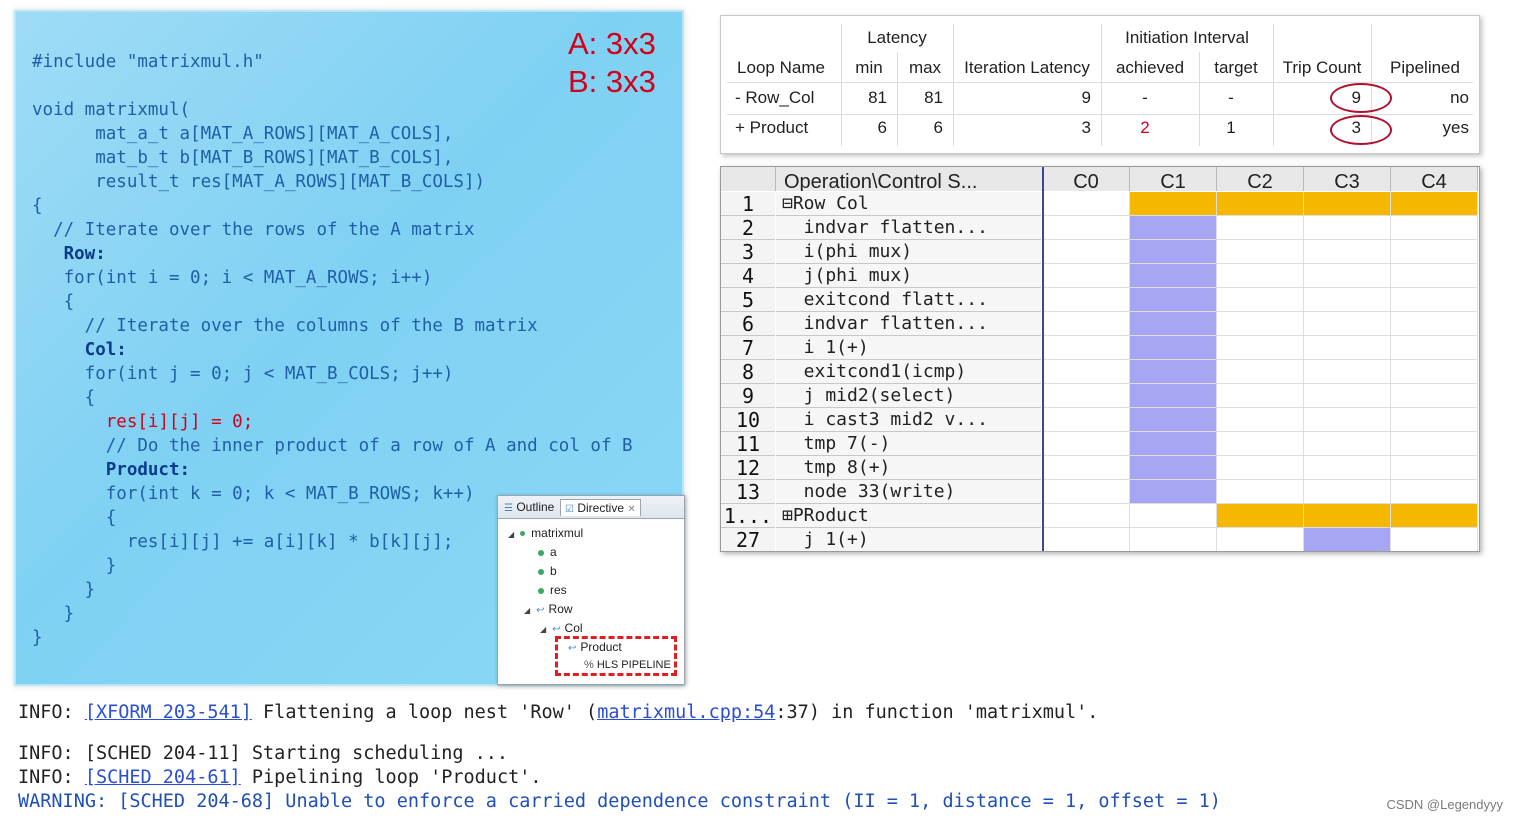  What do you see at coordinates (925, 67) in the screenshot?
I see `column-header: max` at bounding box center [925, 67].